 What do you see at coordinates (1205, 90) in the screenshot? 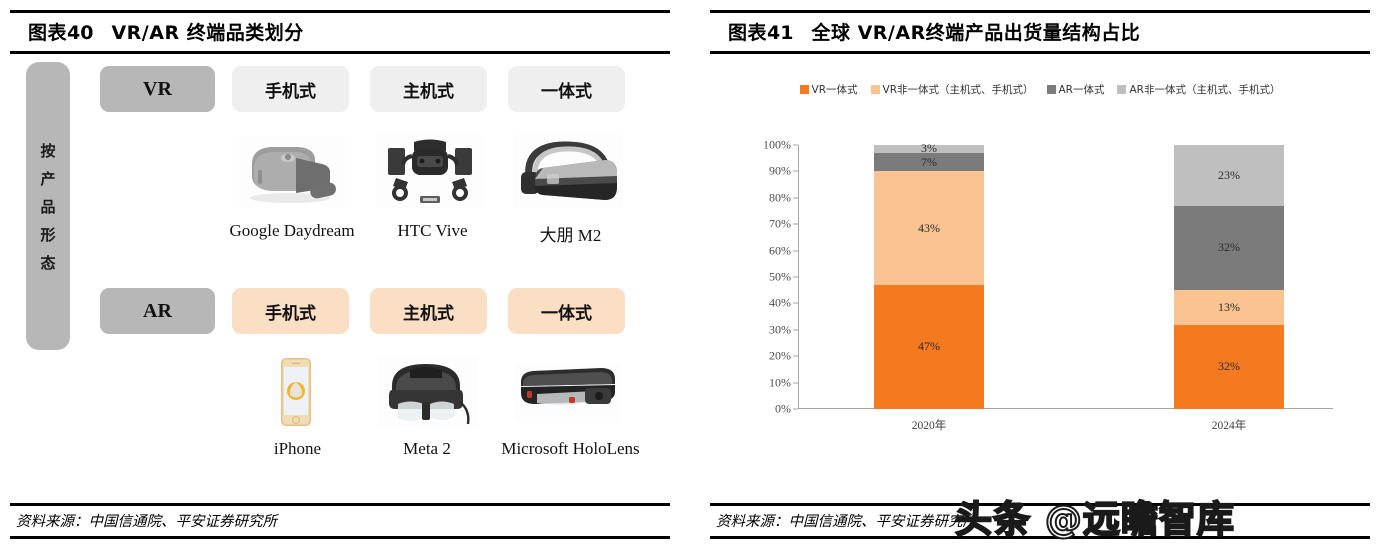
I see `legend-label-3: AR非一体式（主机式、手机式）` at bounding box center [1205, 90].